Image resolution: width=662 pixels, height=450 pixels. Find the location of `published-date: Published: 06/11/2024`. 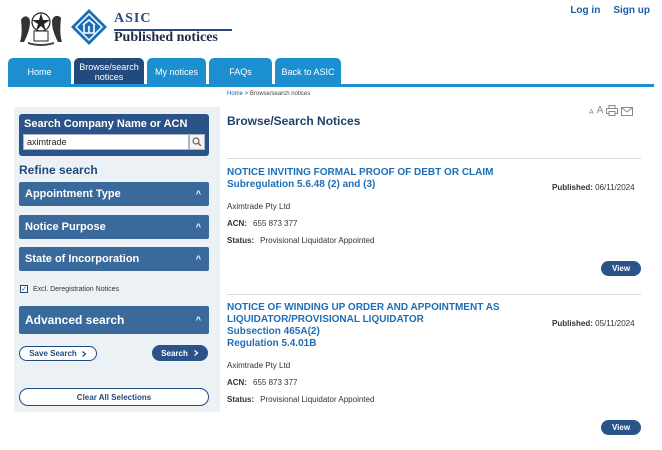

published-date: Published: 06/11/2024 is located at coordinates (593, 187).